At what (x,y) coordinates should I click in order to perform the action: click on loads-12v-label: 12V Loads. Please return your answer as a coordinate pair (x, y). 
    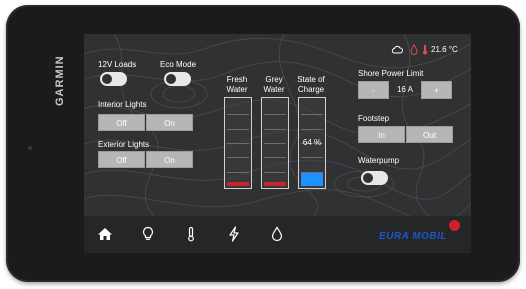
    Looking at the image, I should click on (117, 64).